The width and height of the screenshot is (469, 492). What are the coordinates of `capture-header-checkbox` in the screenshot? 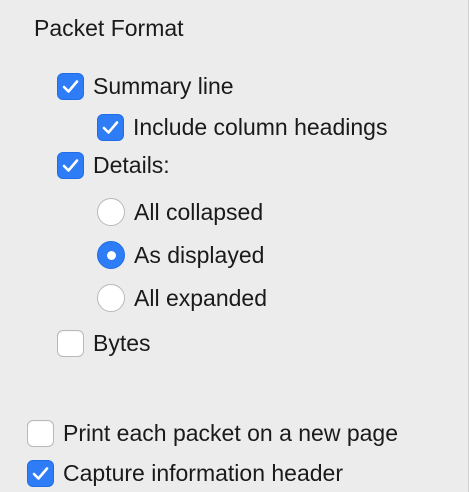 It's located at (40, 473).